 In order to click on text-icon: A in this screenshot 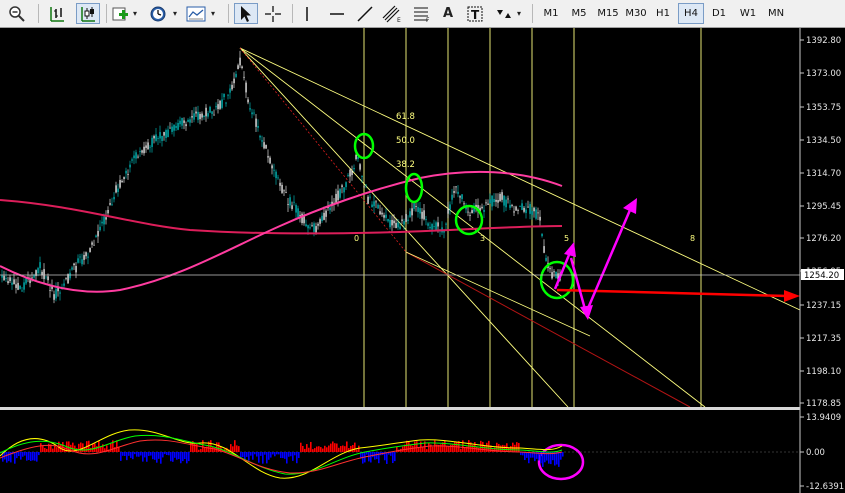, I will do `click(448, 13)`.